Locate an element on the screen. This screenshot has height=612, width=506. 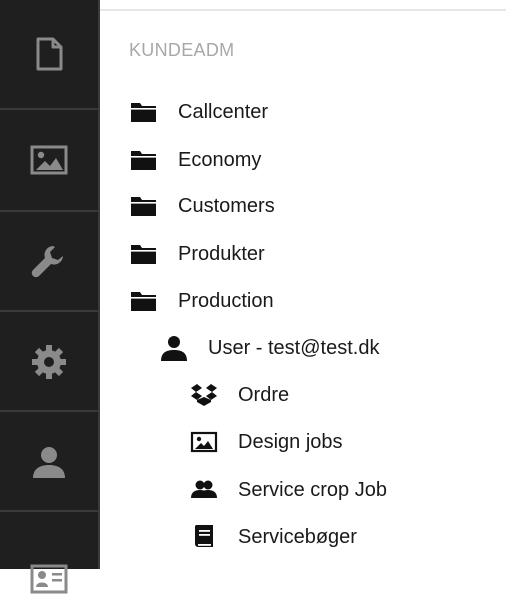
document-icon is located at coordinates (49, 54).